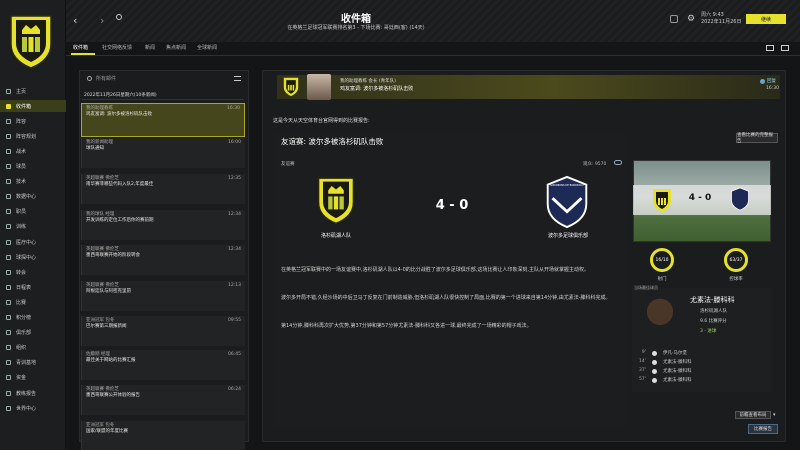 Image resolution: width=800 pixels, height=450 pixels. What do you see at coordinates (24, 318) in the screenshot?
I see `sidebar-item-label: 积分榜` at bounding box center [24, 318].